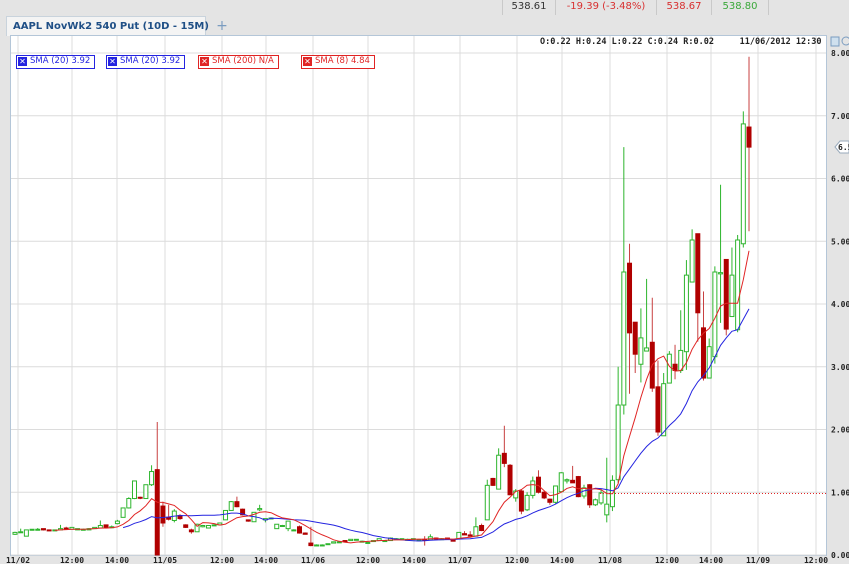  What do you see at coordinates (840, 53) in the screenshot?
I see `y-tick-label: 8.00` at bounding box center [840, 53].